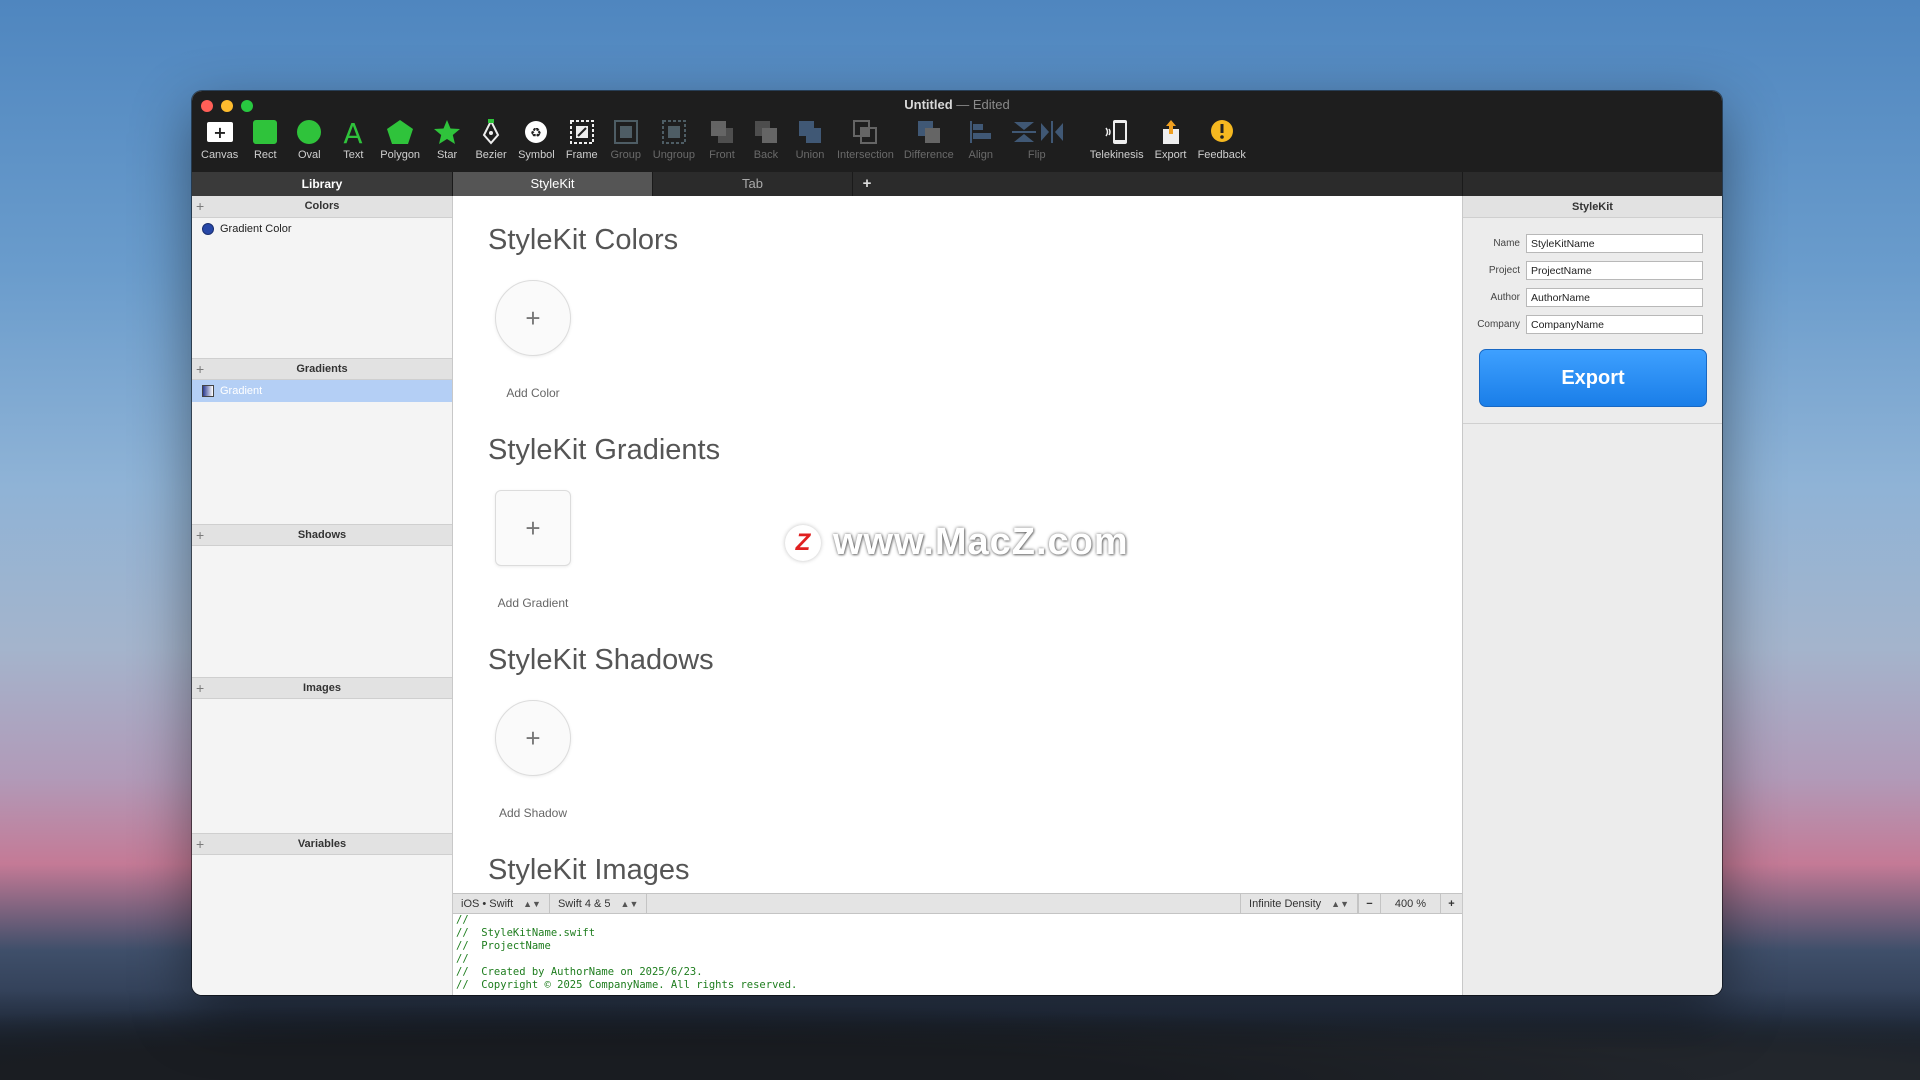  I want to click on add-gradient-button: +, so click(533, 528).